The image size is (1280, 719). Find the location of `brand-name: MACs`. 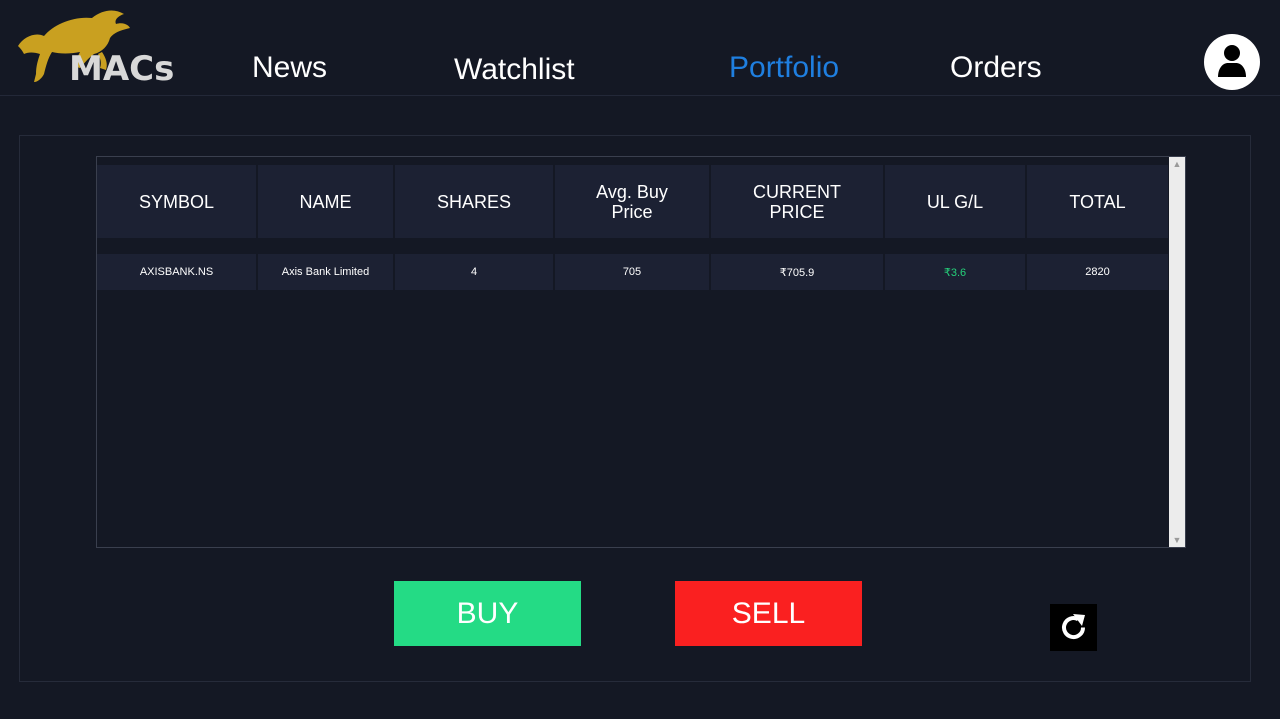

brand-name: MACs is located at coordinates (122, 69).